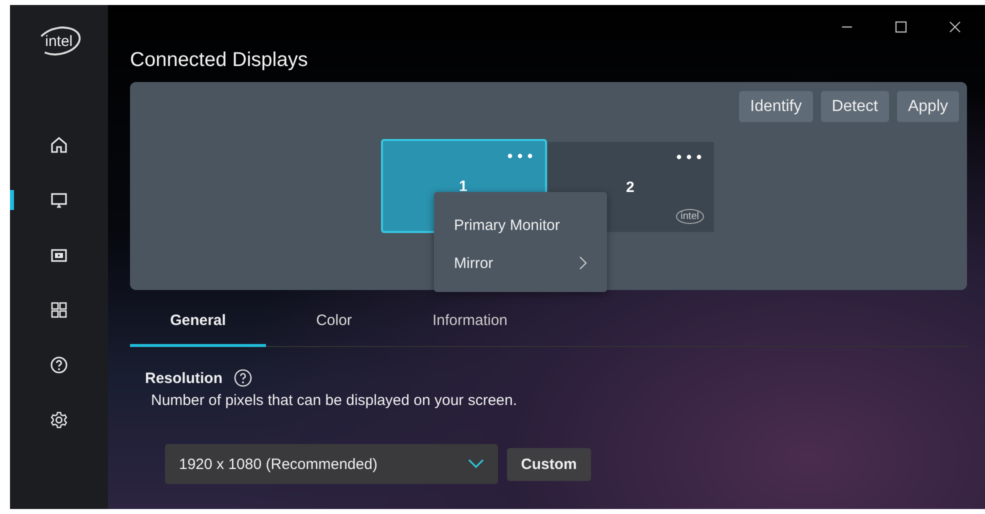 This screenshot has width=985, height=514. What do you see at coordinates (334, 323) in the screenshot?
I see `tab: Color` at bounding box center [334, 323].